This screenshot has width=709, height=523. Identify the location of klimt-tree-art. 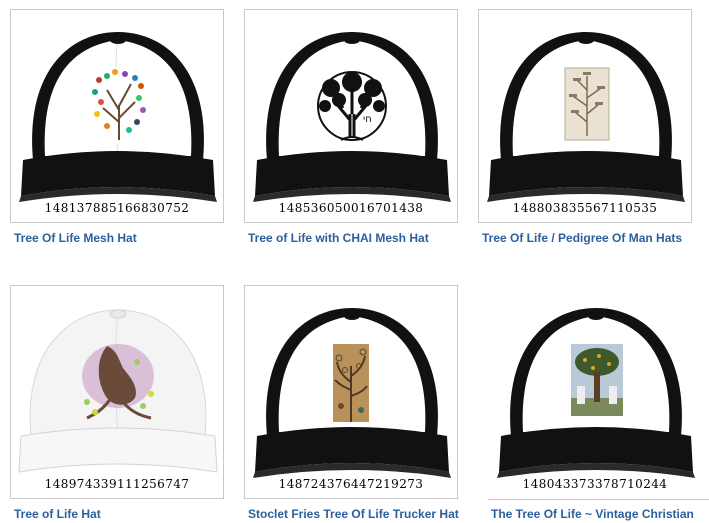
(351, 383).